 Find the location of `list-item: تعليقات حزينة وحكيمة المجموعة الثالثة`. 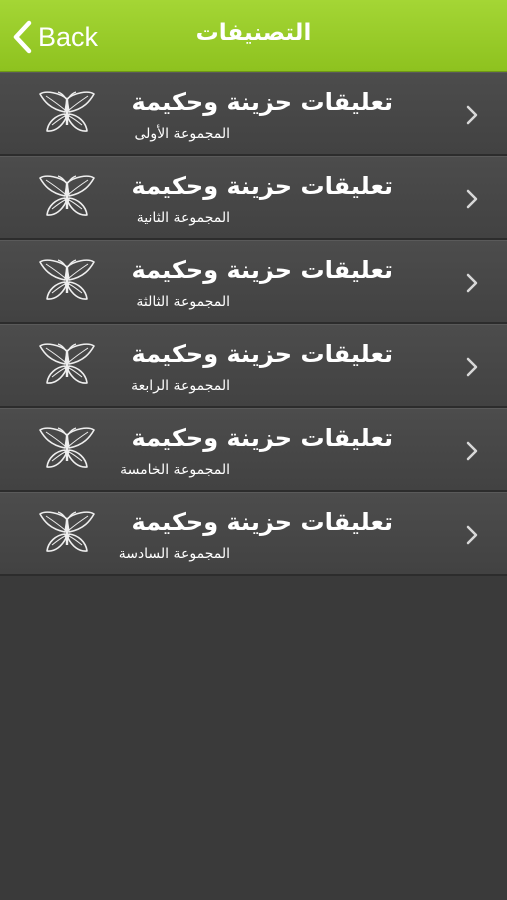

list-item: تعليقات حزينة وحكيمة المجموعة الثالثة is located at coordinates (253, 282).